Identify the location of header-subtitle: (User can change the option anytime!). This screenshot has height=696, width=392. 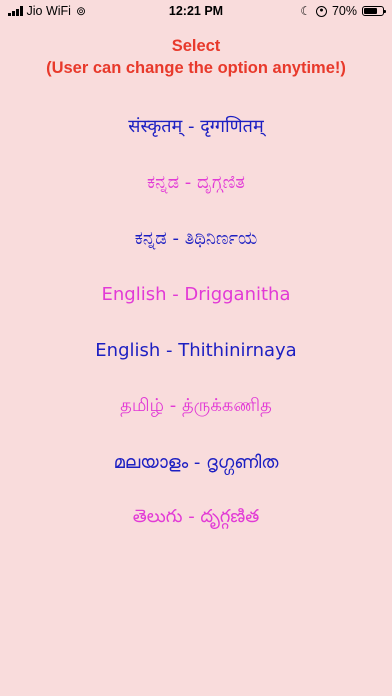
(196, 68).